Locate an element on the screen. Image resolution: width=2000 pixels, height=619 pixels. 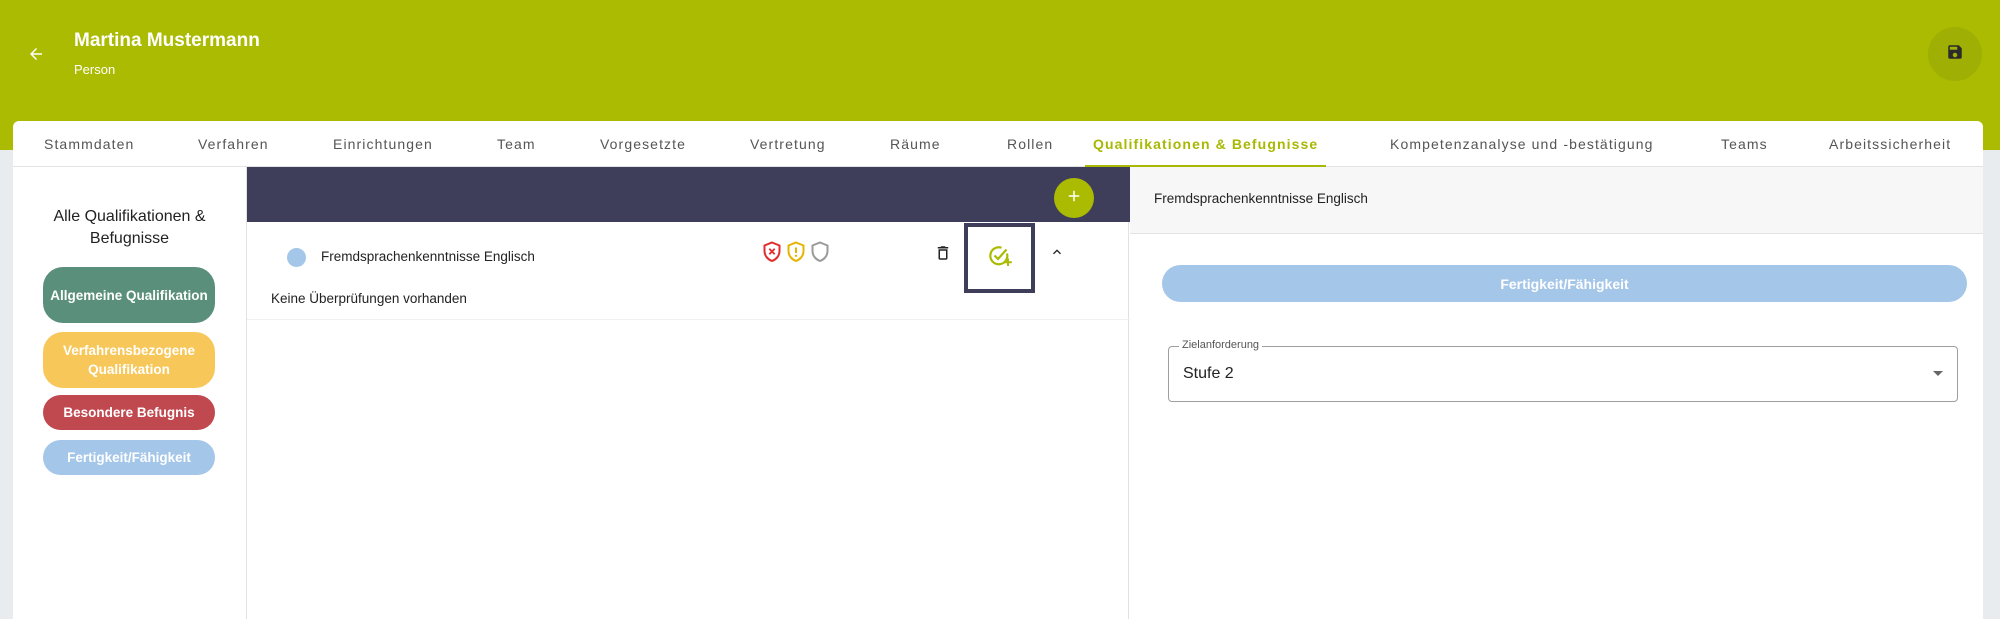
status-icons is located at coordinates (796, 253).